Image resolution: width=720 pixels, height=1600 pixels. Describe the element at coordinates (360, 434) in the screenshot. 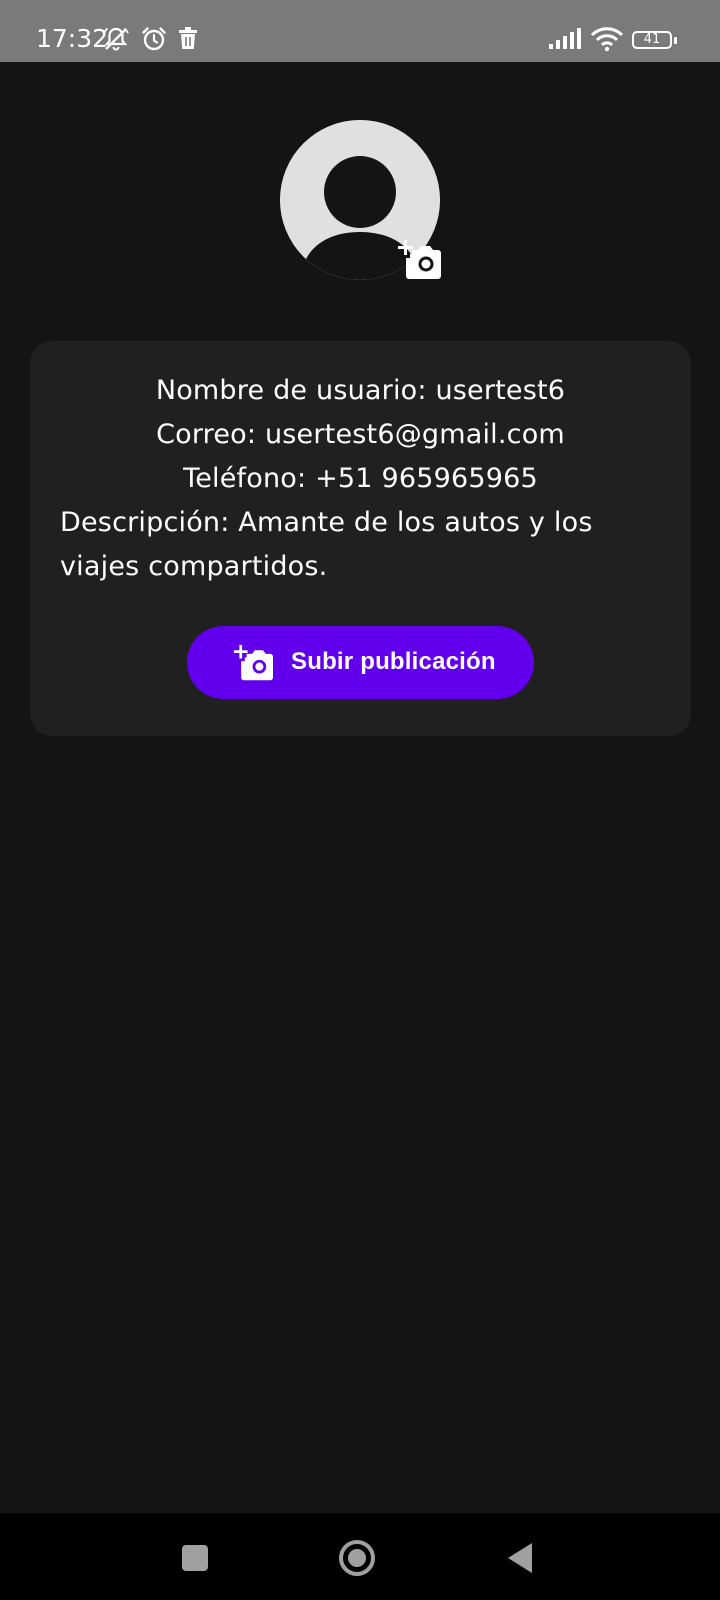

I see `email-text: Correo: usertest6@gmail.com` at that location.